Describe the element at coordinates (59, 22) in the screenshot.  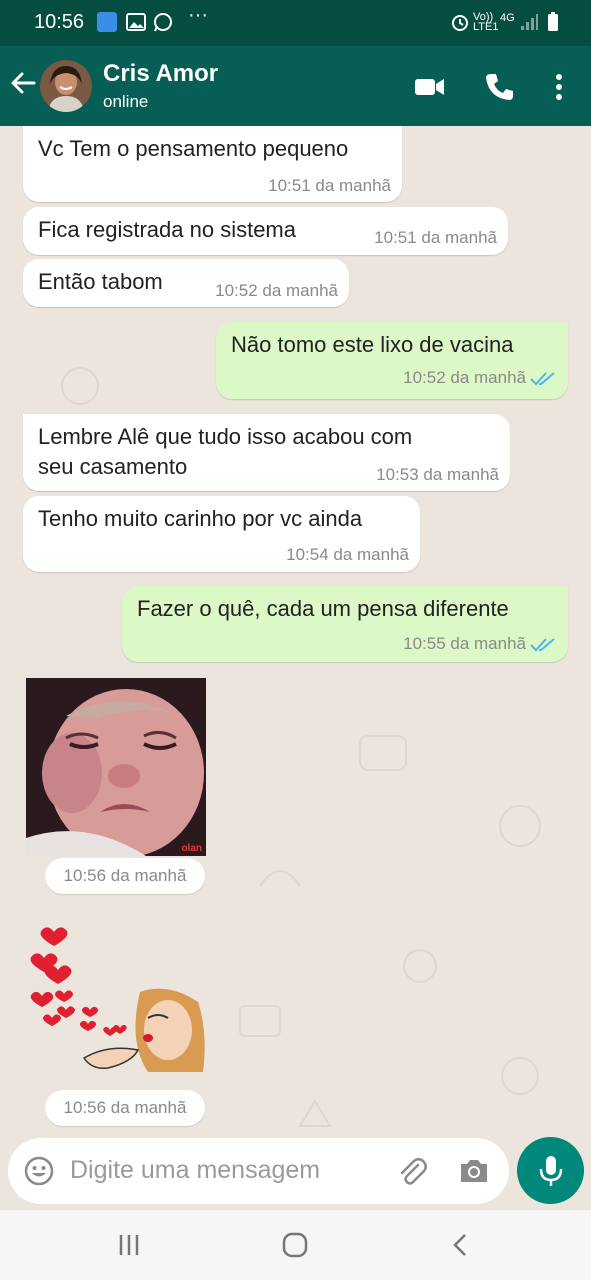
I see `status-time: 10:56` at that location.